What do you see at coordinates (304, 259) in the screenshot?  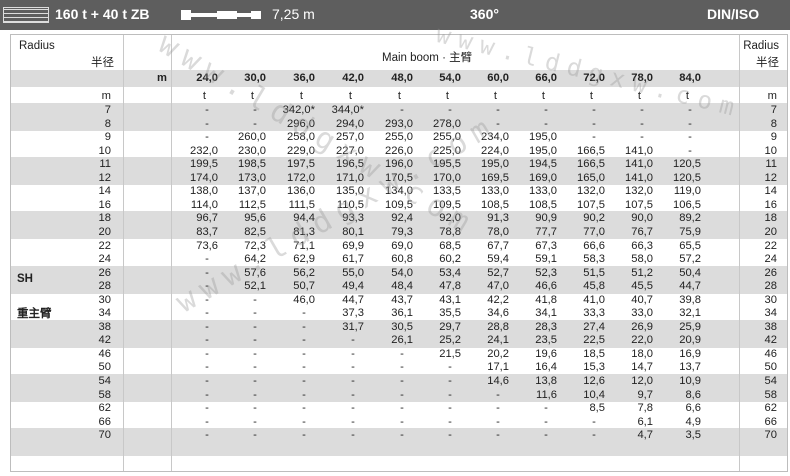 I see `load-cell: 62,9` at bounding box center [304, 259].